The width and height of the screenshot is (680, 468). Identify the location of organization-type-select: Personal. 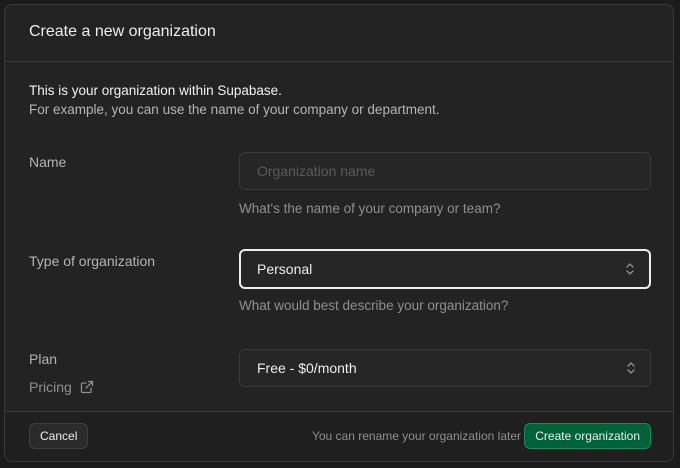
(445, 269).